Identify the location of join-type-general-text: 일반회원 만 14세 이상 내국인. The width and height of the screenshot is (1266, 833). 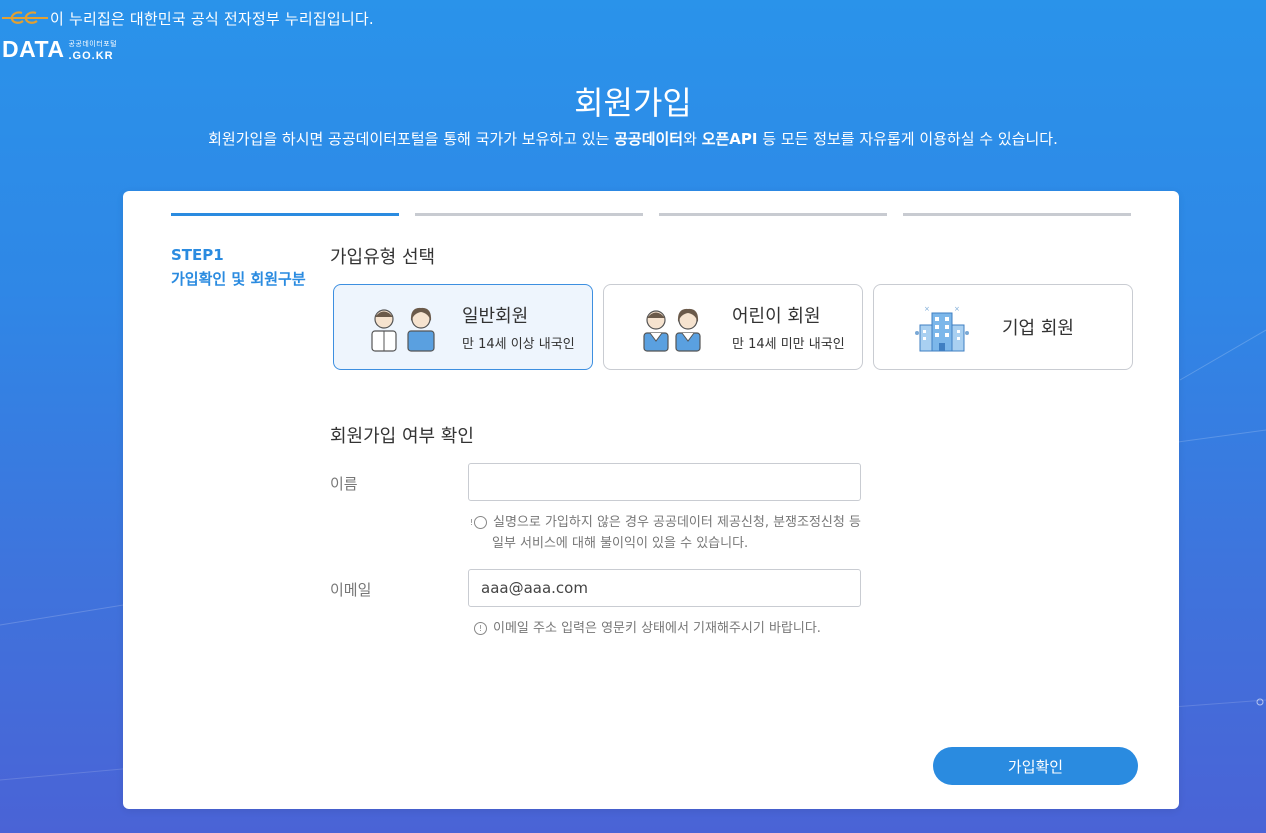
(518, 327).